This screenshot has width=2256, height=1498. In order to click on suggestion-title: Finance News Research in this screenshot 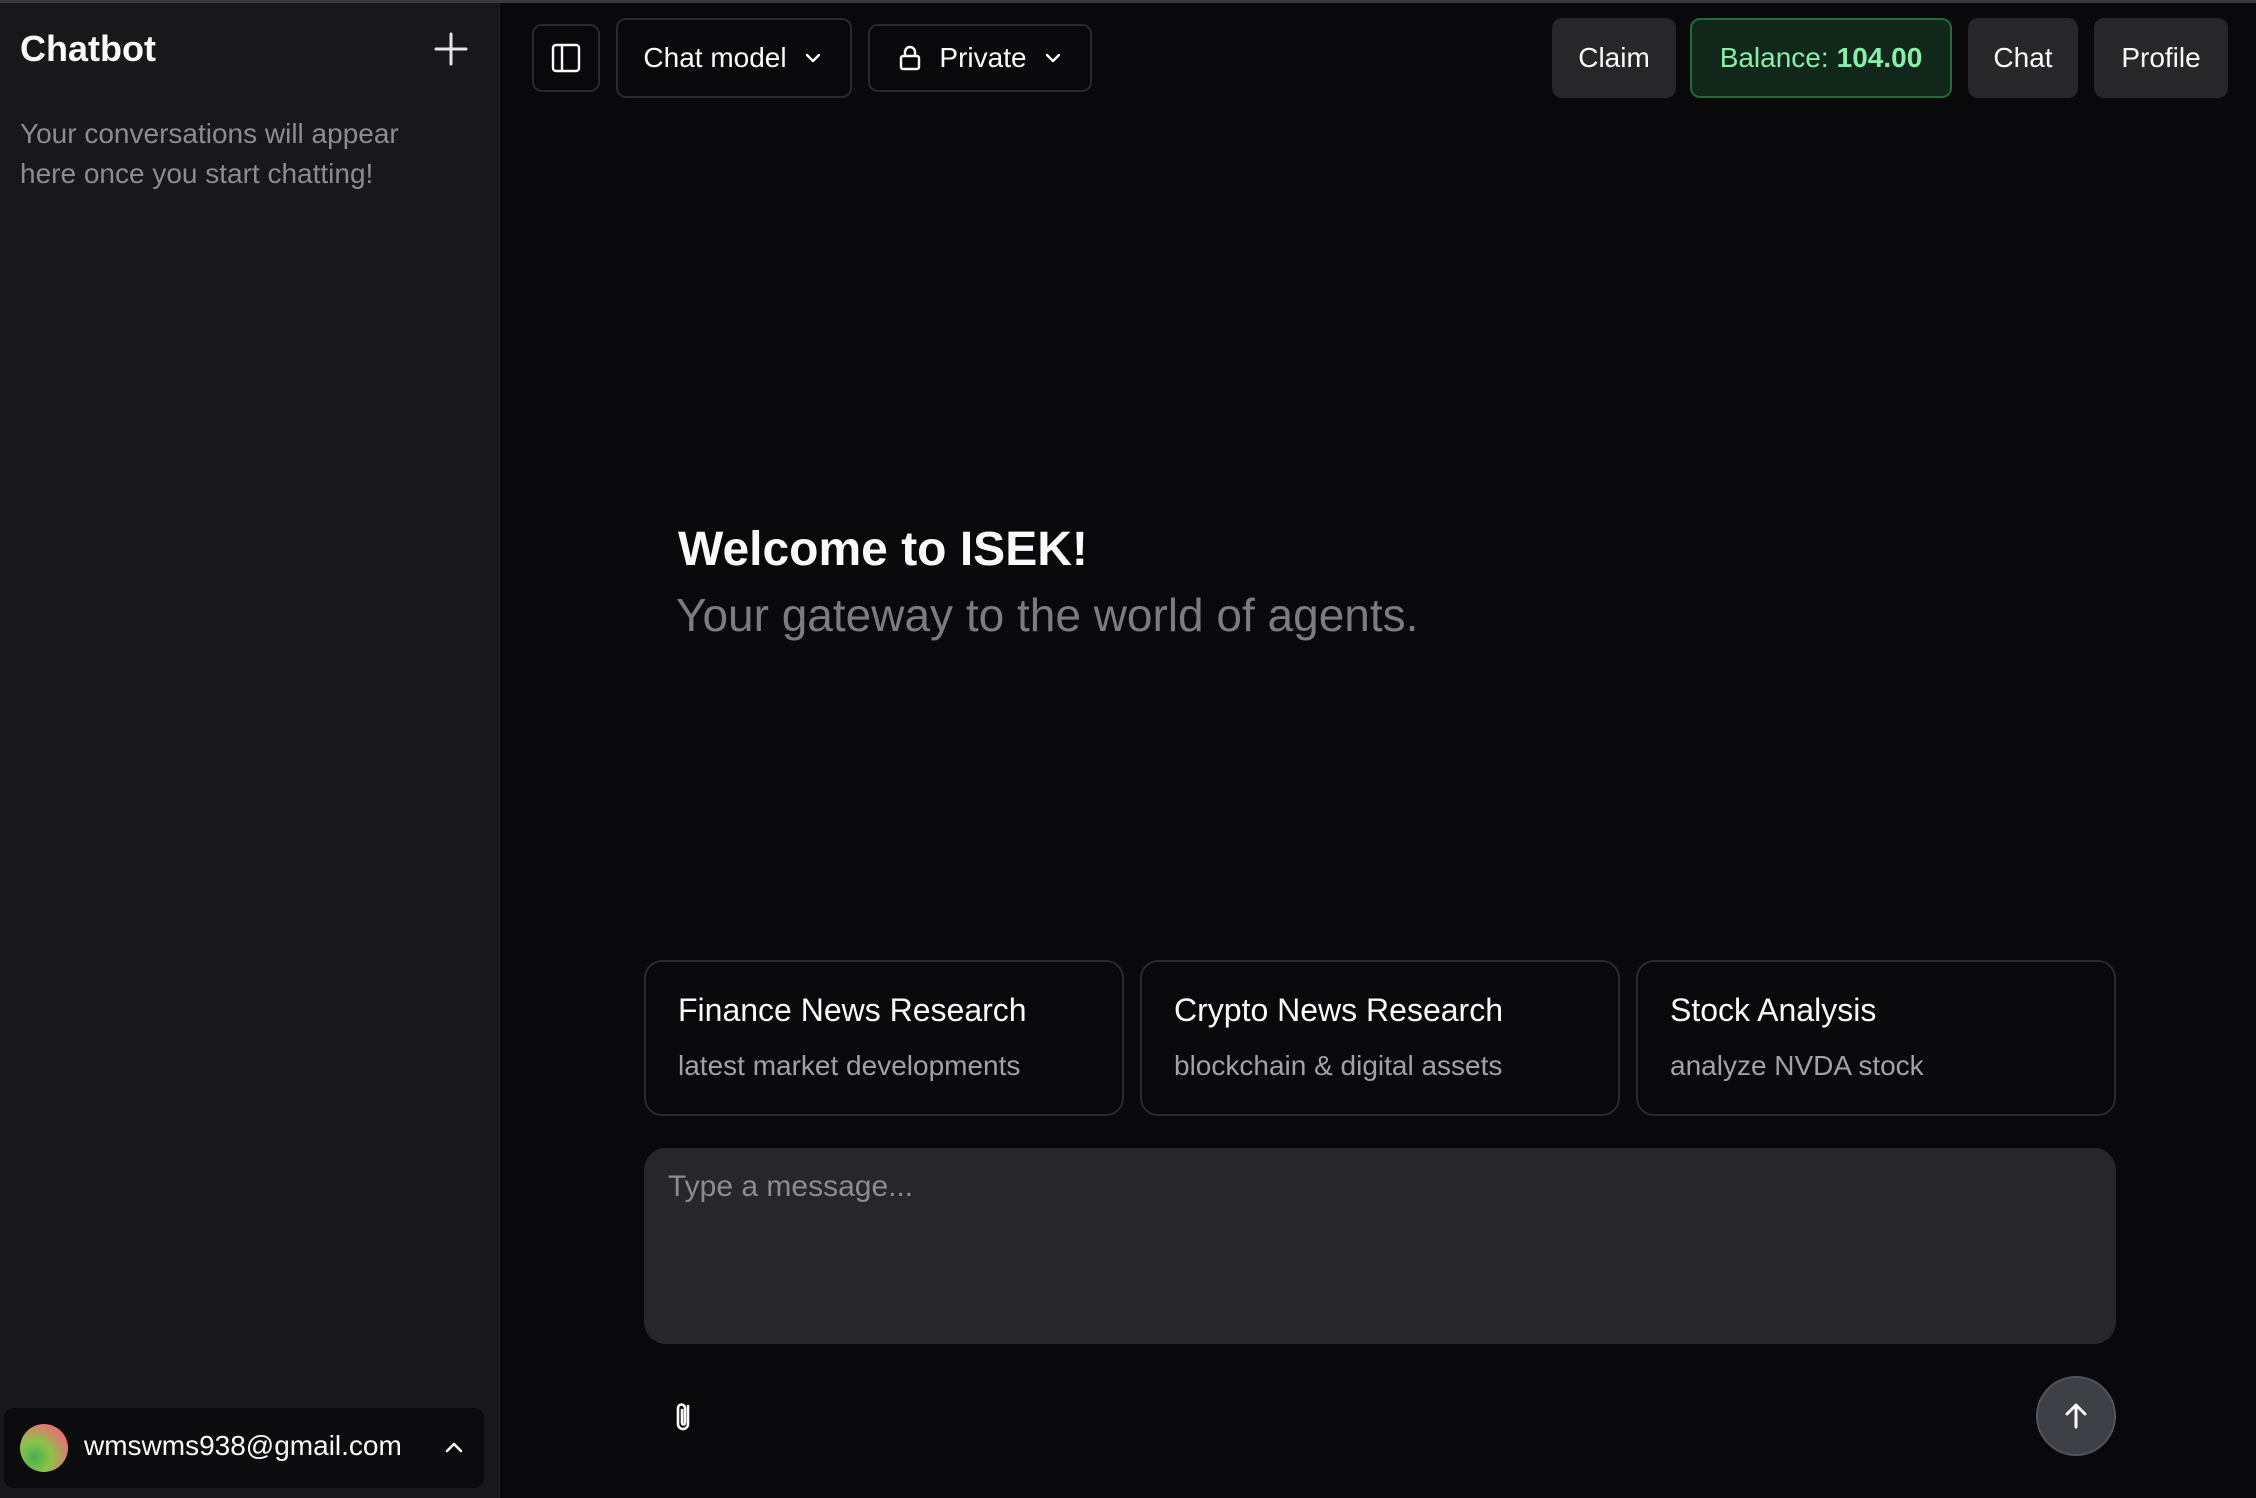, I will do `click(852, 1010)`.